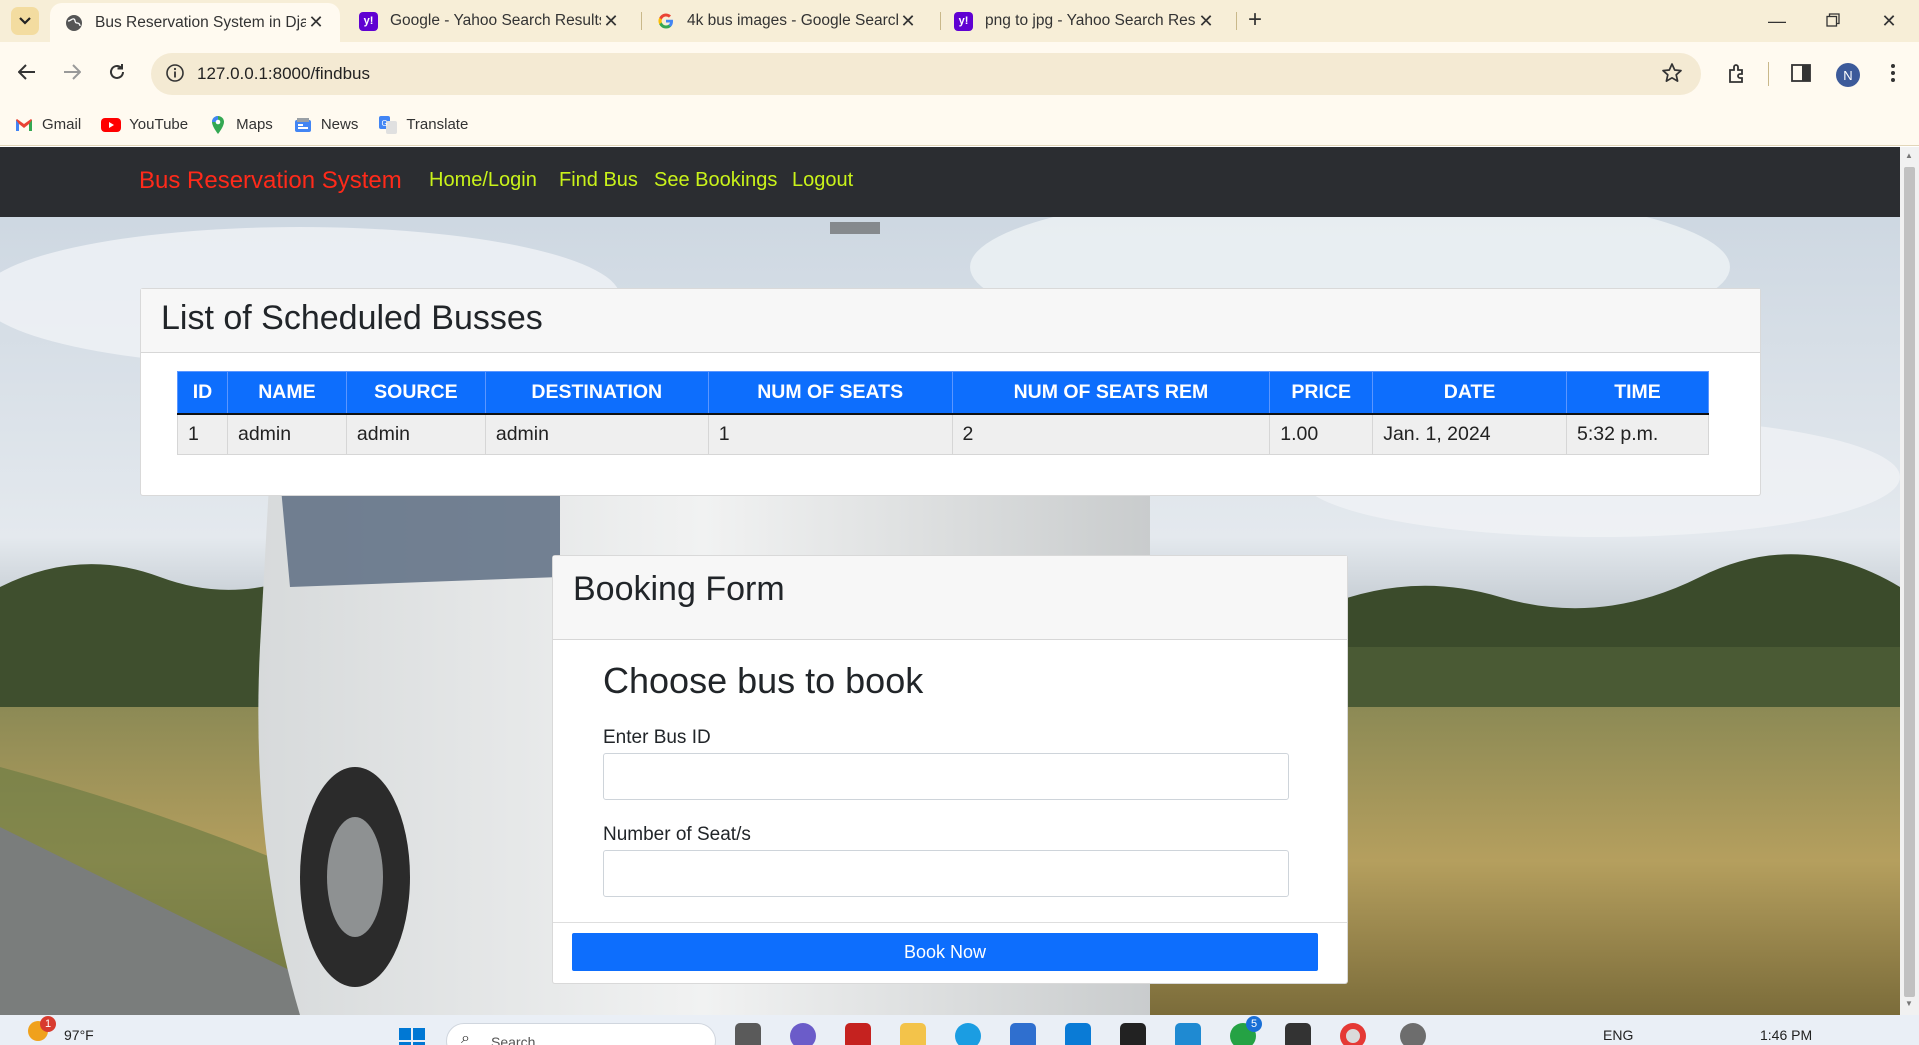 The image size is (1919, 1045). I want to click on bookmark-youtube: YouTube, so click(144, 124).